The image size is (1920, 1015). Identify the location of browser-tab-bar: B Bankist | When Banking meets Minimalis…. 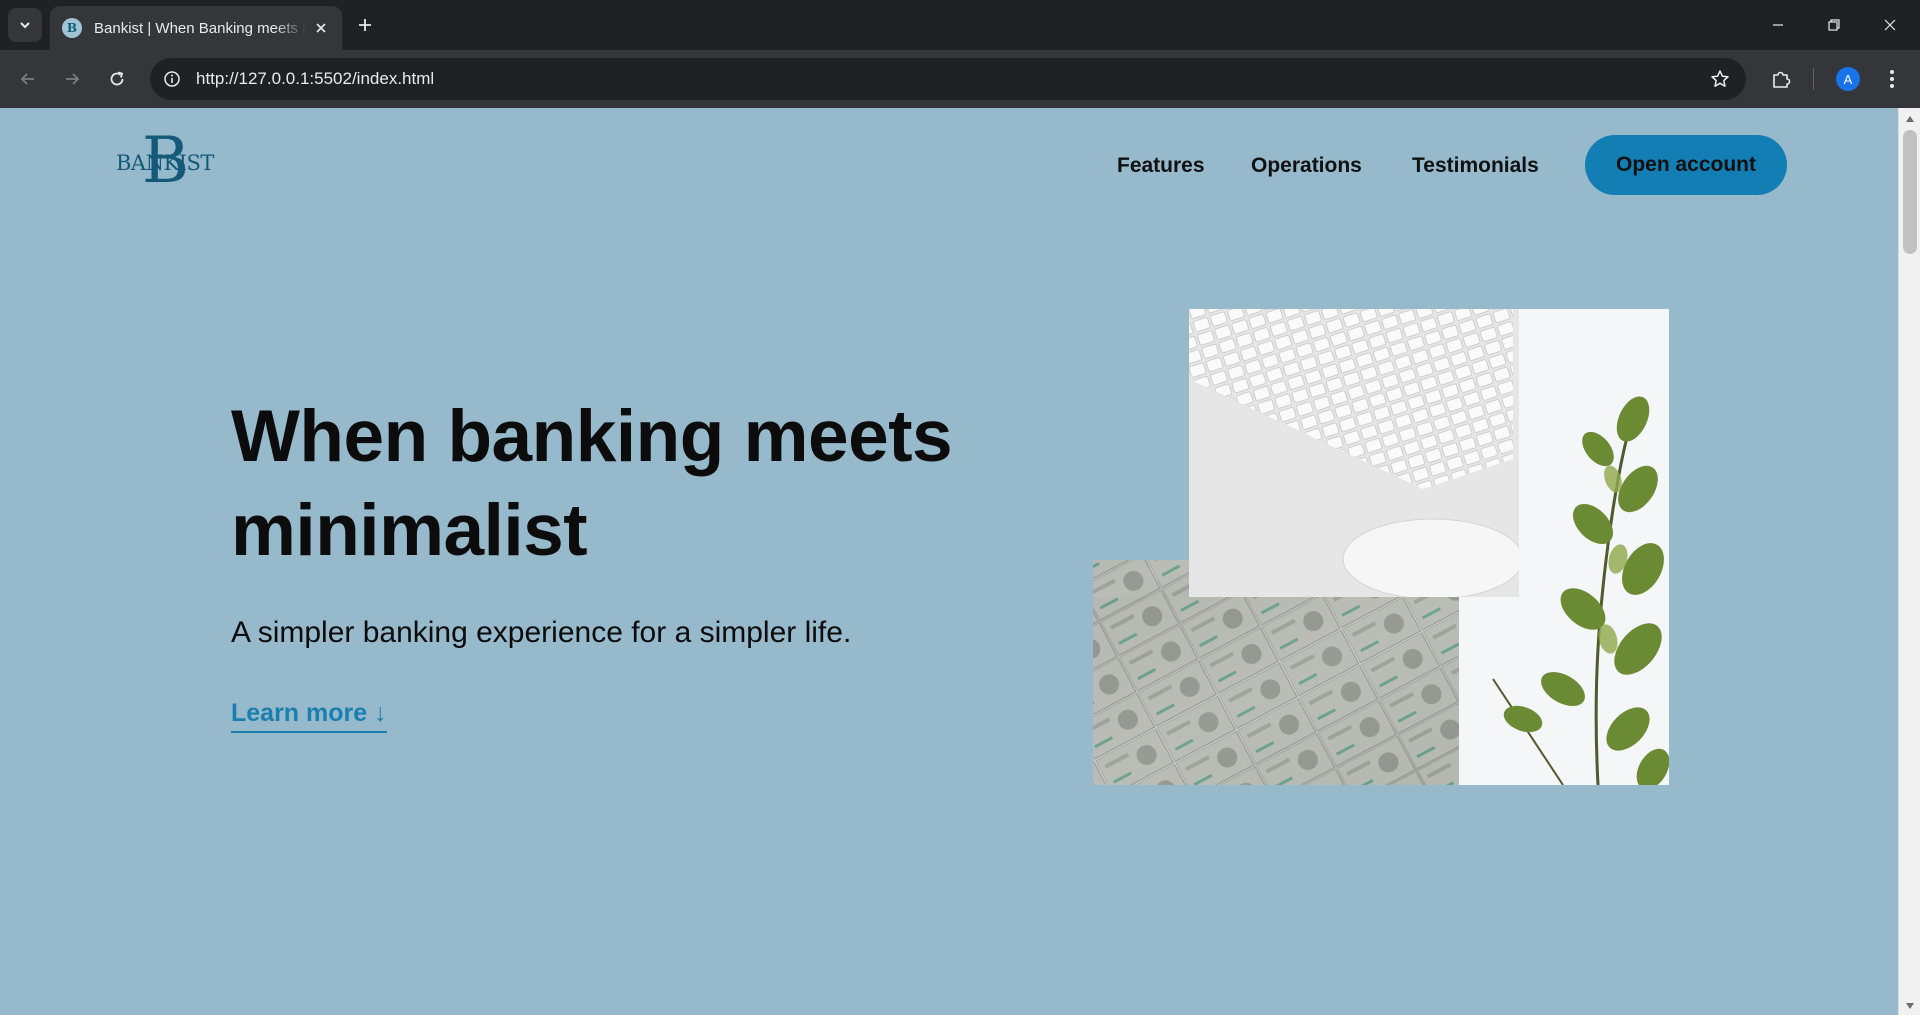
(960, 25).